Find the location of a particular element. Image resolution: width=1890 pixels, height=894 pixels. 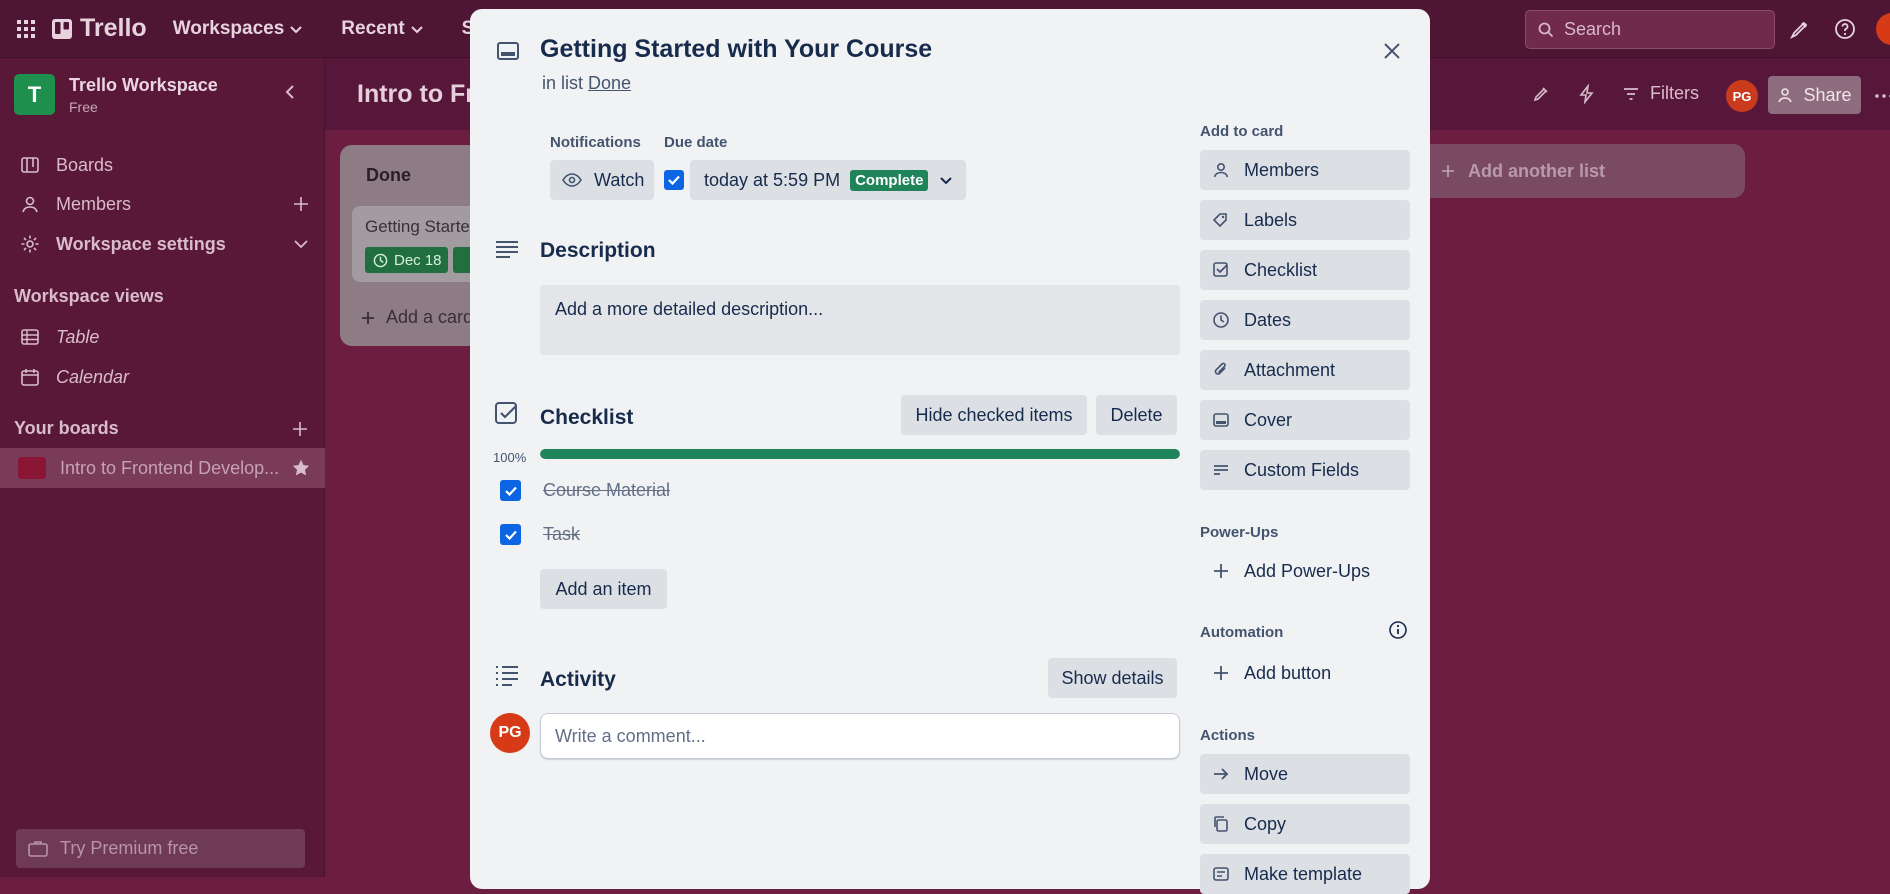

nav-workspaces: Workspaces is located at coordinates (238, 29).